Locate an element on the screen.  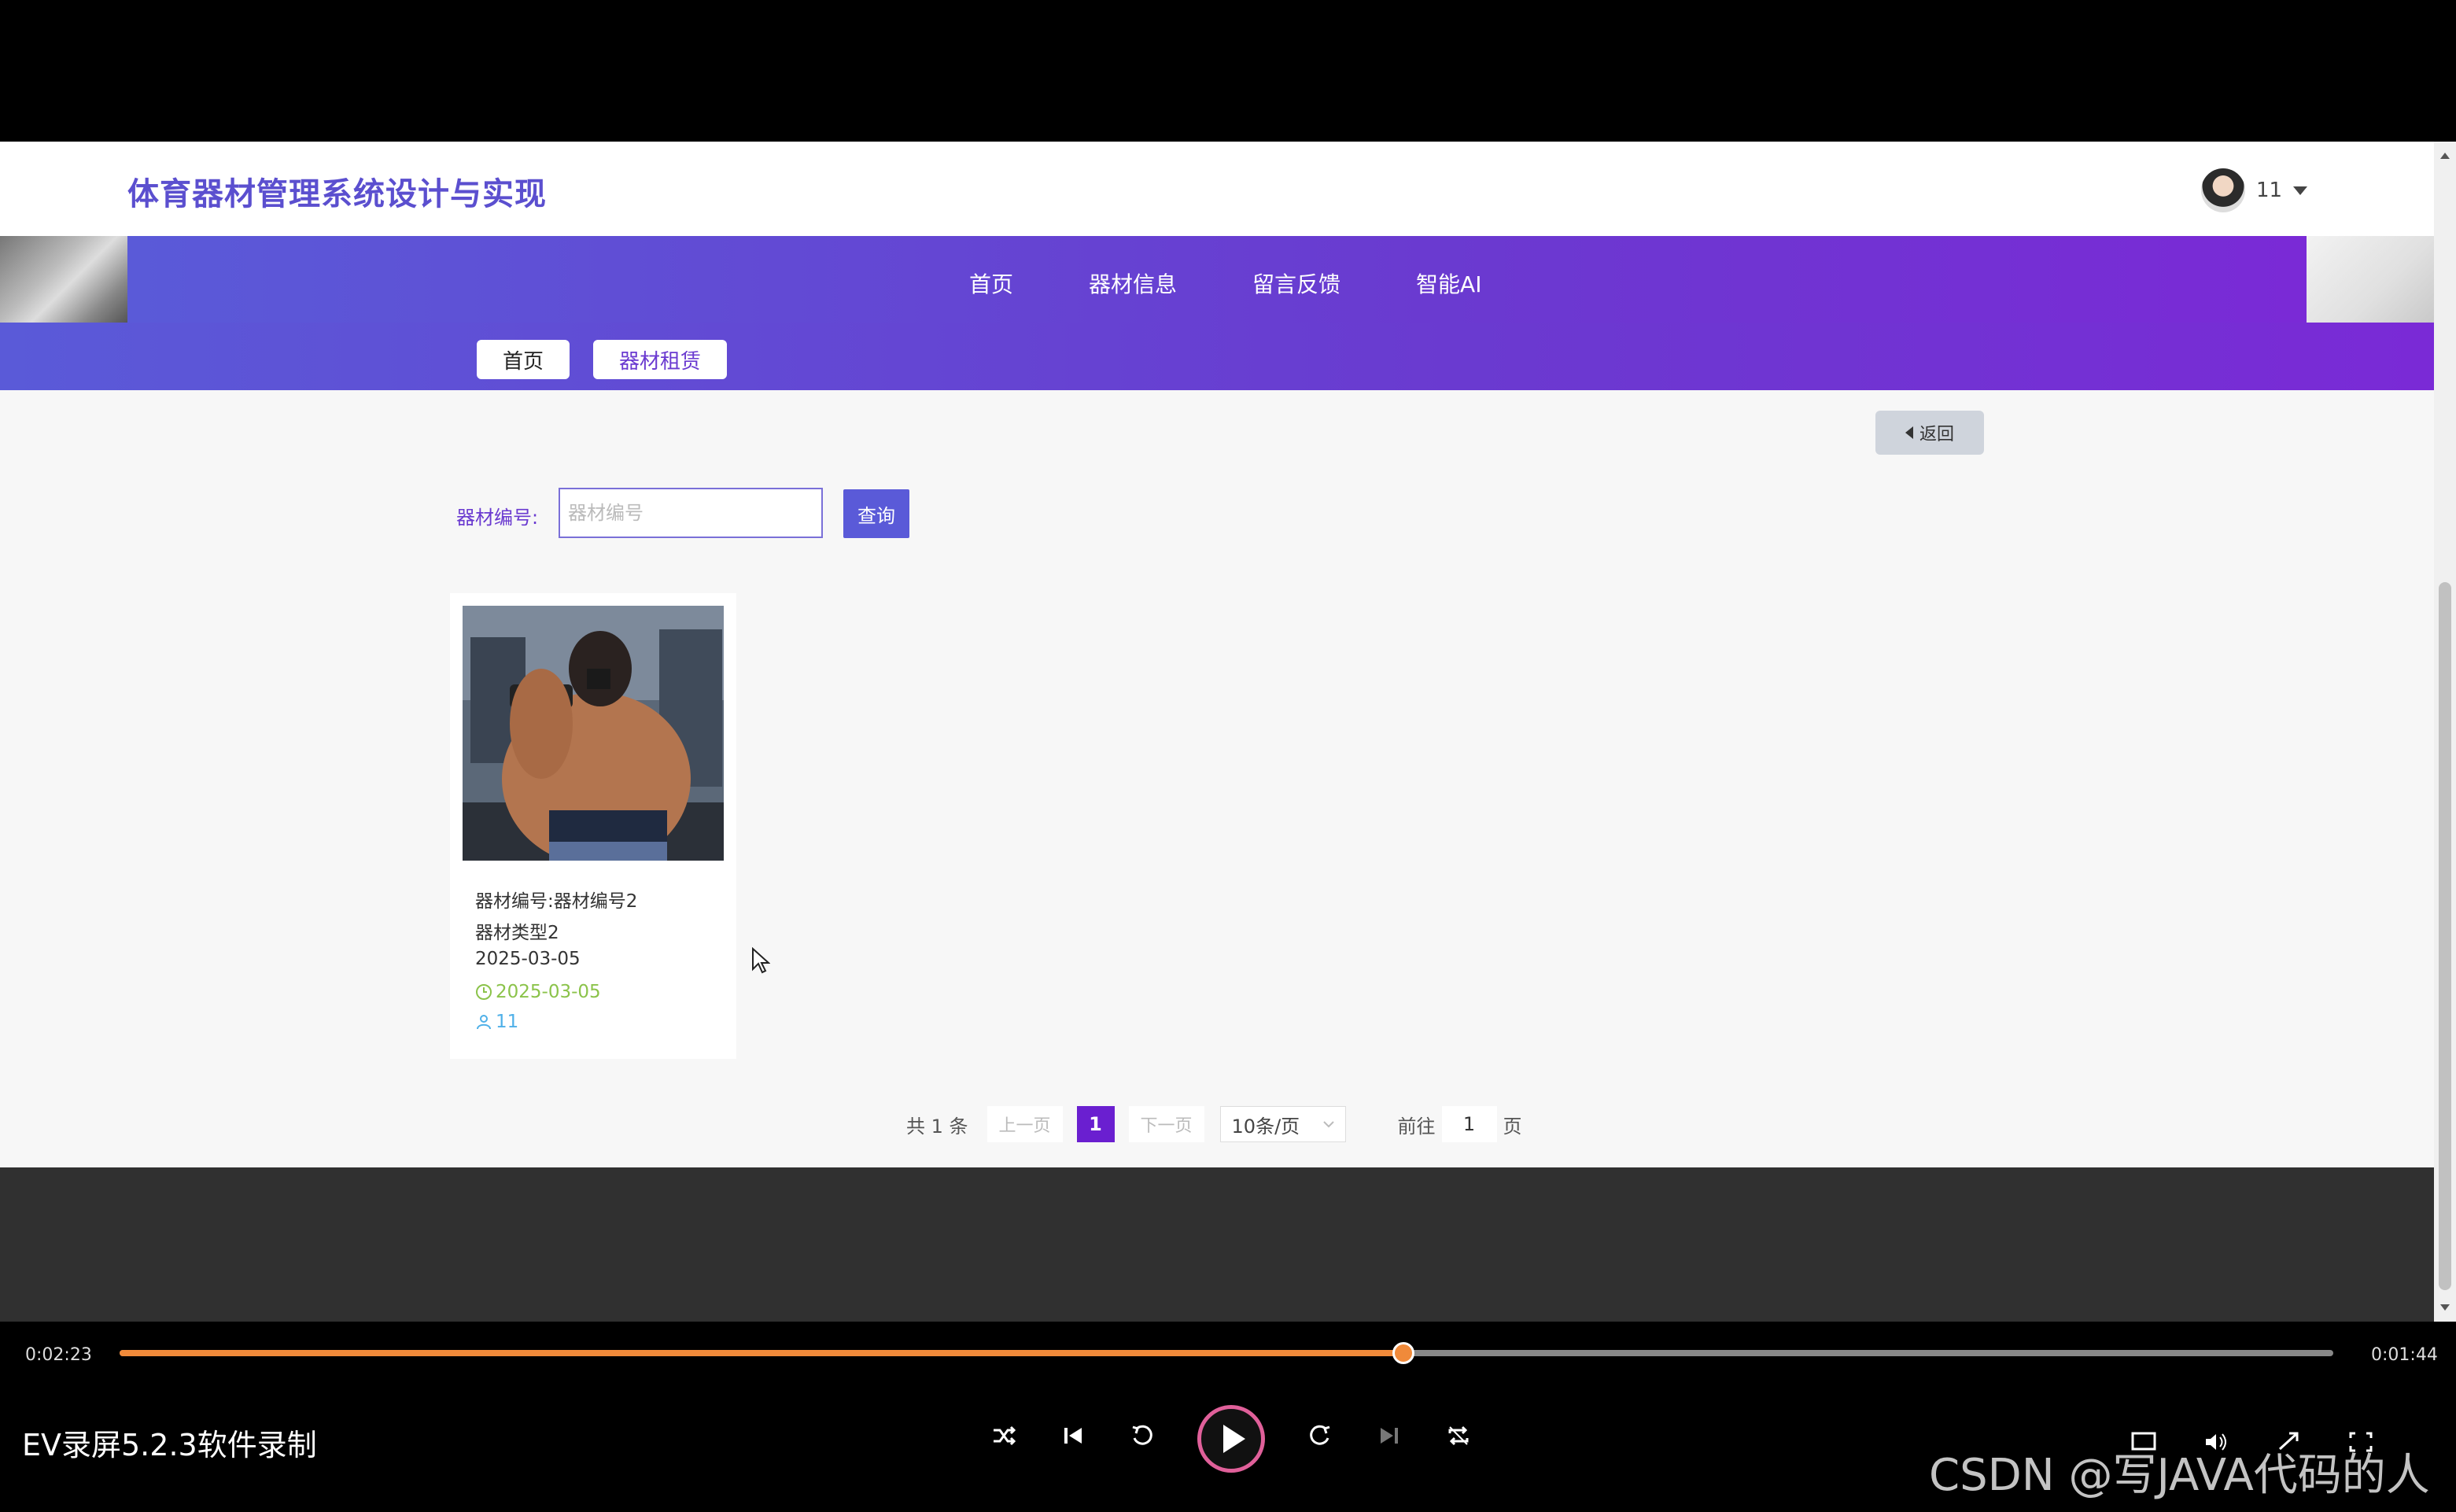
equipment-photo is located at coordinates (593, 733).